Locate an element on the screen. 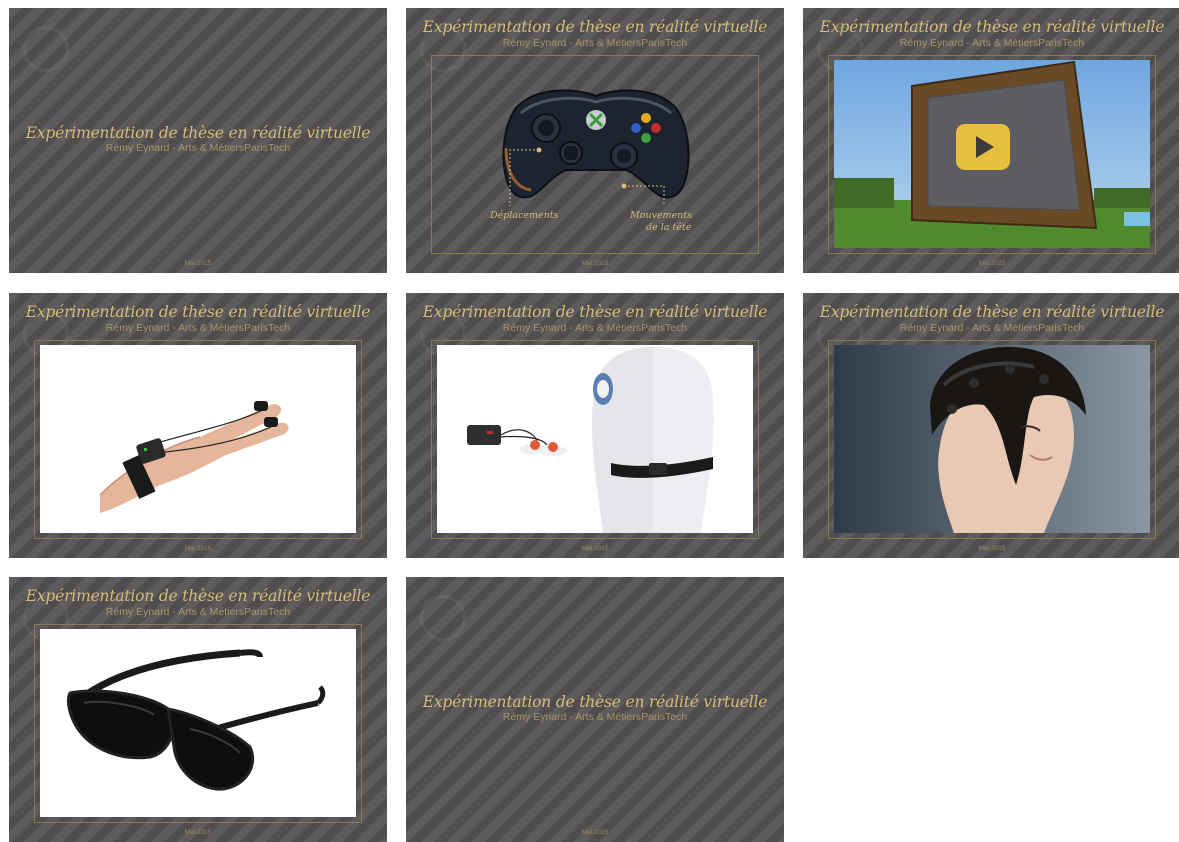 This screenshot has width=1179, height=842. label-deplacements: Déplacements is located at coordinates (524, 215).